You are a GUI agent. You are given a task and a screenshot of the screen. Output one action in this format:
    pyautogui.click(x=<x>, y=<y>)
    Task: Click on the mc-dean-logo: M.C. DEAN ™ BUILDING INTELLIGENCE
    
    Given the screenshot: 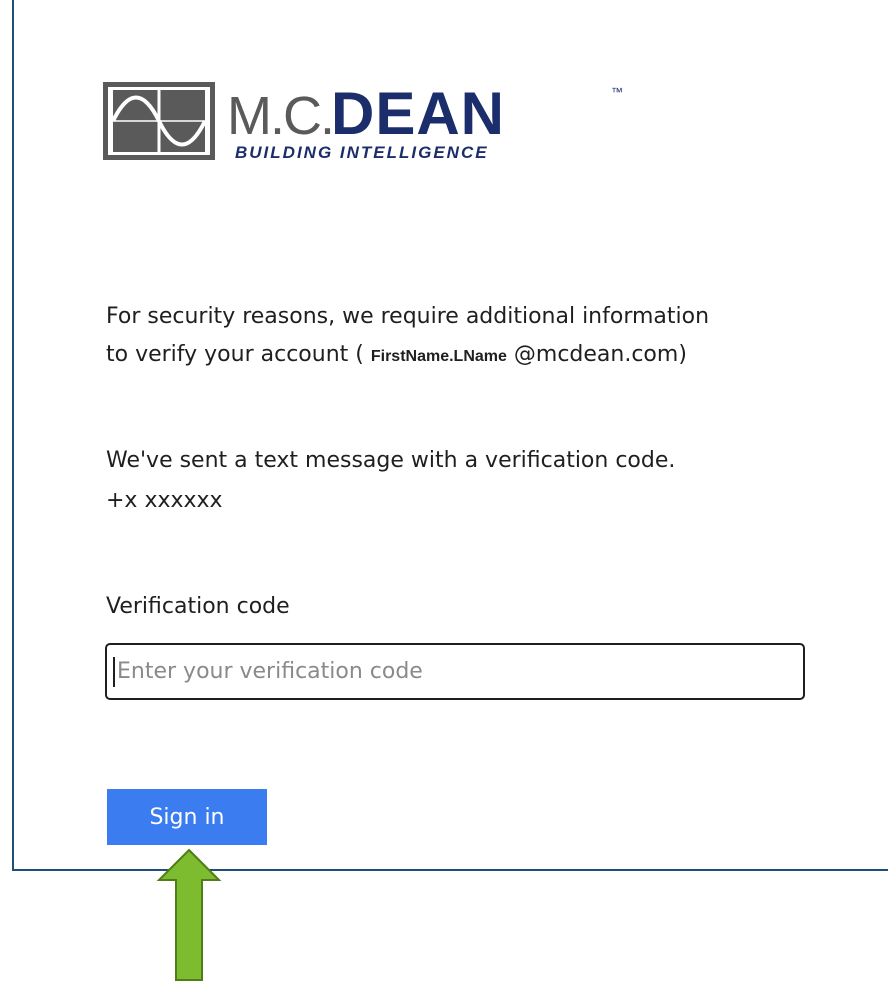 What is the action you would take?
    pyautogui.click(x=363, y=122)
    